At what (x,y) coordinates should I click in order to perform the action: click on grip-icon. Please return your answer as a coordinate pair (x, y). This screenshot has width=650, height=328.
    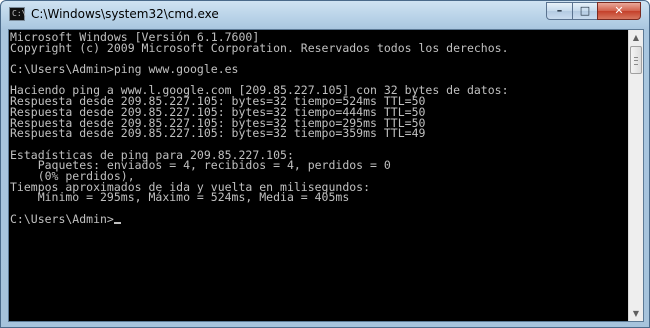
    Looking at the image, I should click on (636, 61).